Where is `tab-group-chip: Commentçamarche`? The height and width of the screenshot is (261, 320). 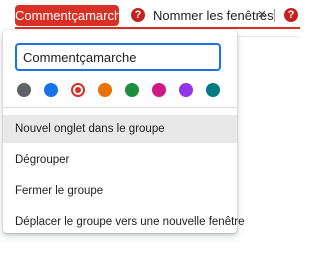 tab-group-chip: Commentçamarche is located at coordinates (71, 15).